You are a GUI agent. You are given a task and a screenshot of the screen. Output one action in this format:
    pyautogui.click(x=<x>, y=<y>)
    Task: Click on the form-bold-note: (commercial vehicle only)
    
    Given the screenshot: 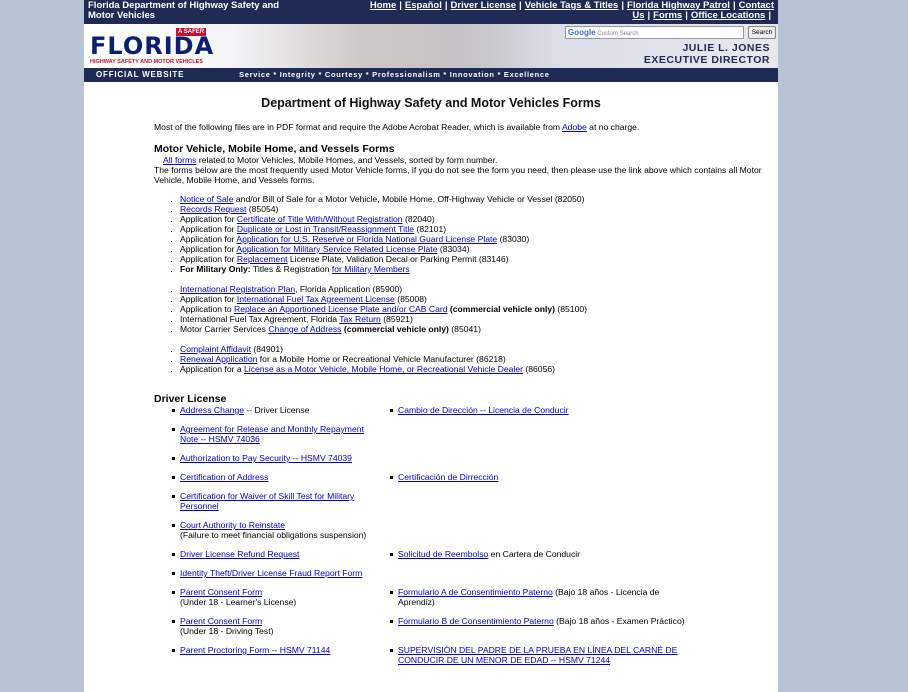 What is the action you would take?
    pyautogui.click(x=395, y=329)
    